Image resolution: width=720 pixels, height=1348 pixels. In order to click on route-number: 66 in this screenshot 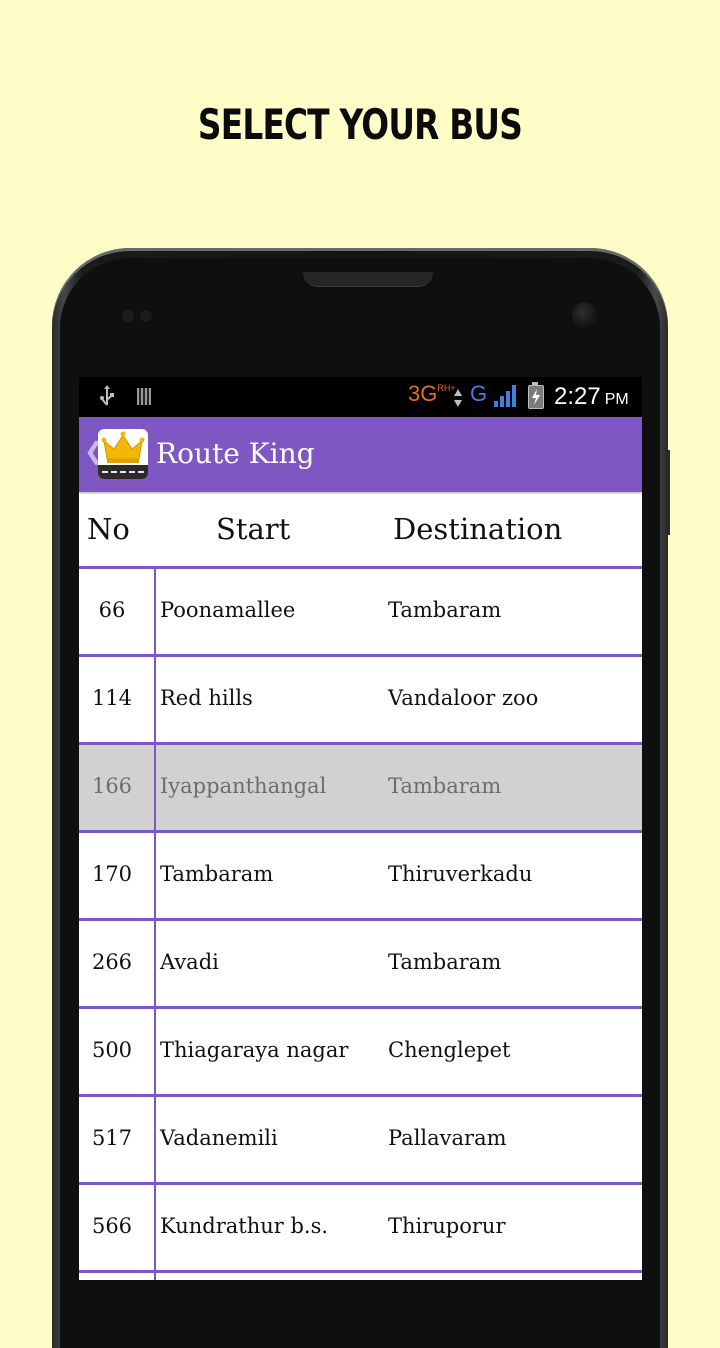, I will do `click(112, 610)`.